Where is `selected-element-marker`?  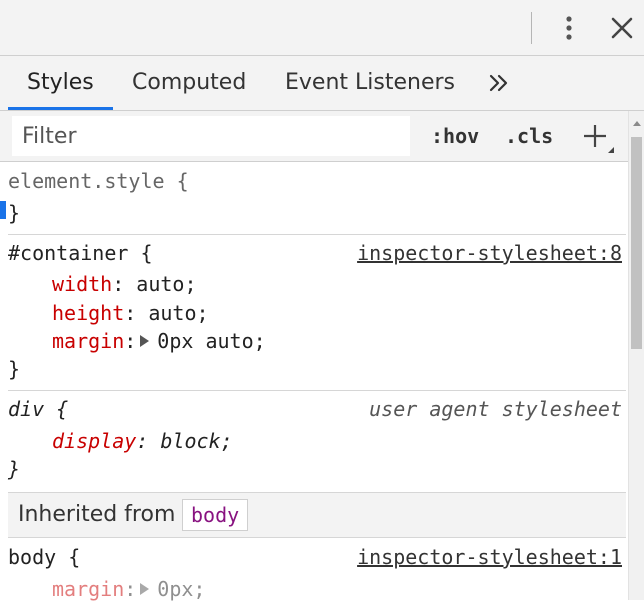 selected-element-marker is located at coordinates (3, 210).